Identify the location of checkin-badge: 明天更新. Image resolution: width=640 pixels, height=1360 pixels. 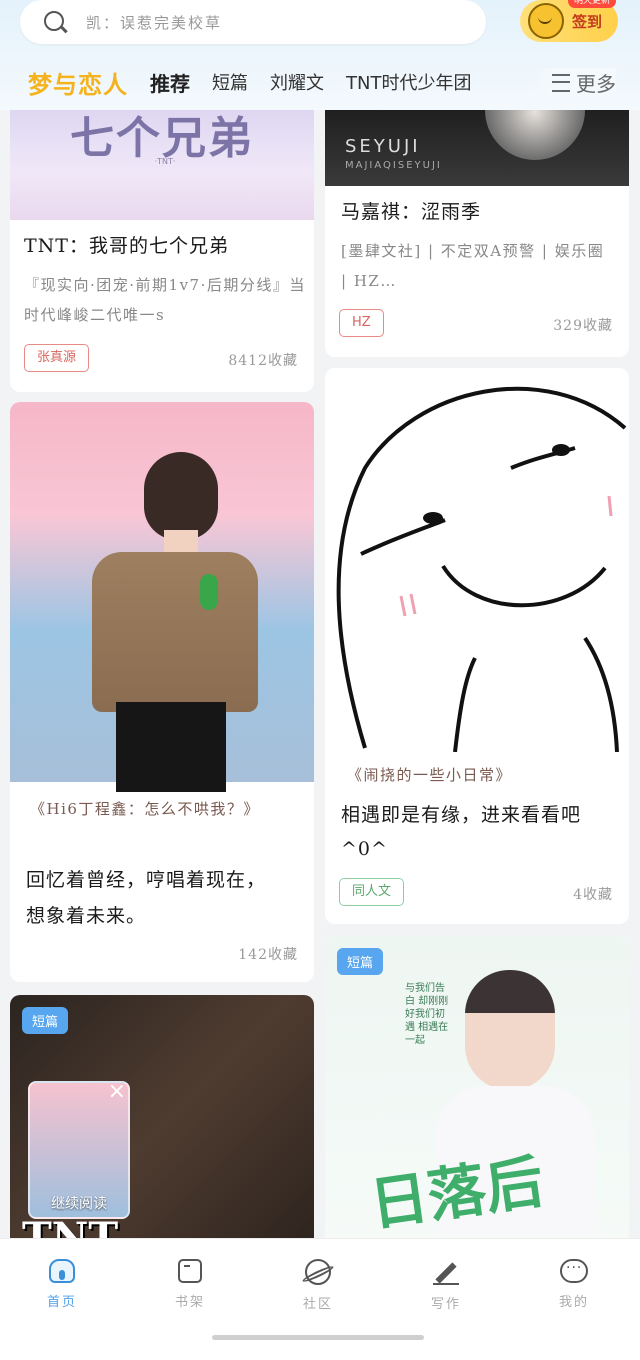
(592, 4).